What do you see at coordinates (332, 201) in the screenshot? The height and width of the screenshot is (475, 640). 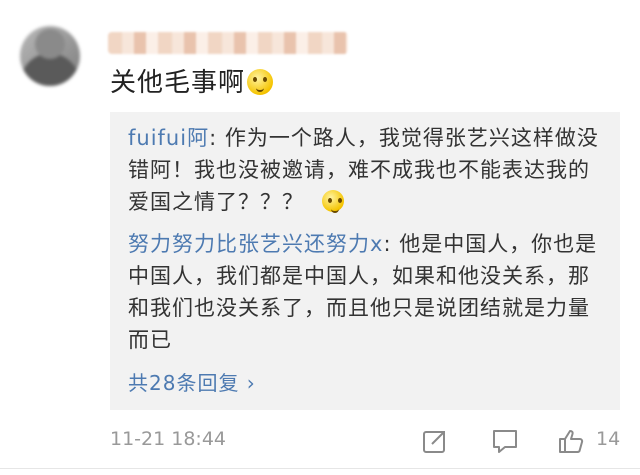 I see `smile-emoji-icon` at bounding box center [332, 201].